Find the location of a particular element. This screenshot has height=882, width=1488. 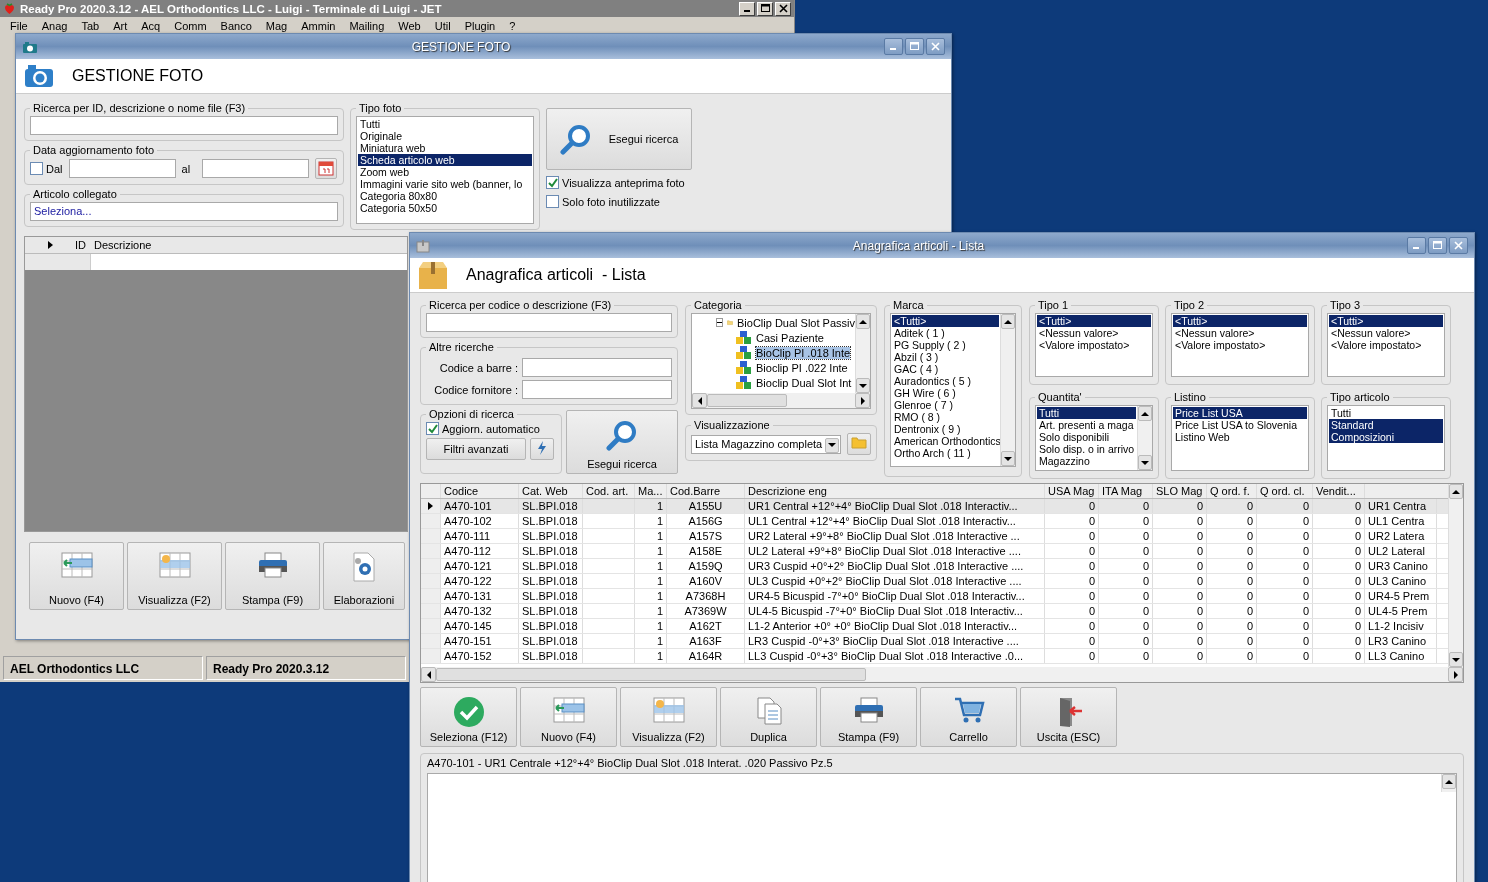

list-item: GAC ( 4 ) is located at coordinates (945, 369).